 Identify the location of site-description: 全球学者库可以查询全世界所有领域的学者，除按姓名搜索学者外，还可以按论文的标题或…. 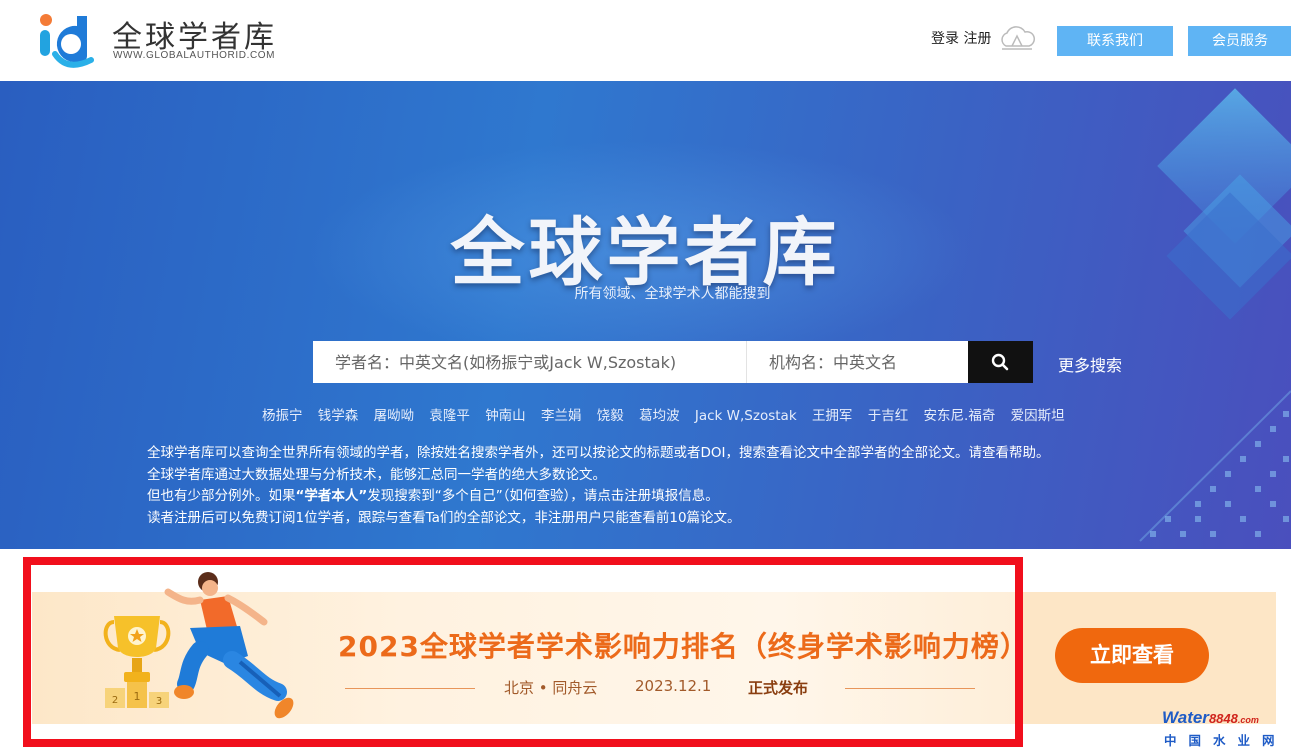
(662, 486).